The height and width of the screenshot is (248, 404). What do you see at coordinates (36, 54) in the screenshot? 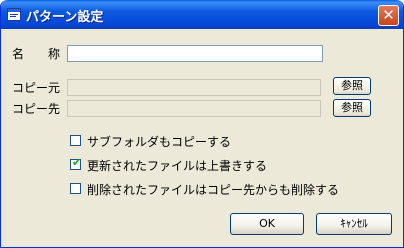
I see `name-label: 名 称` at bounding box center [36, 54].